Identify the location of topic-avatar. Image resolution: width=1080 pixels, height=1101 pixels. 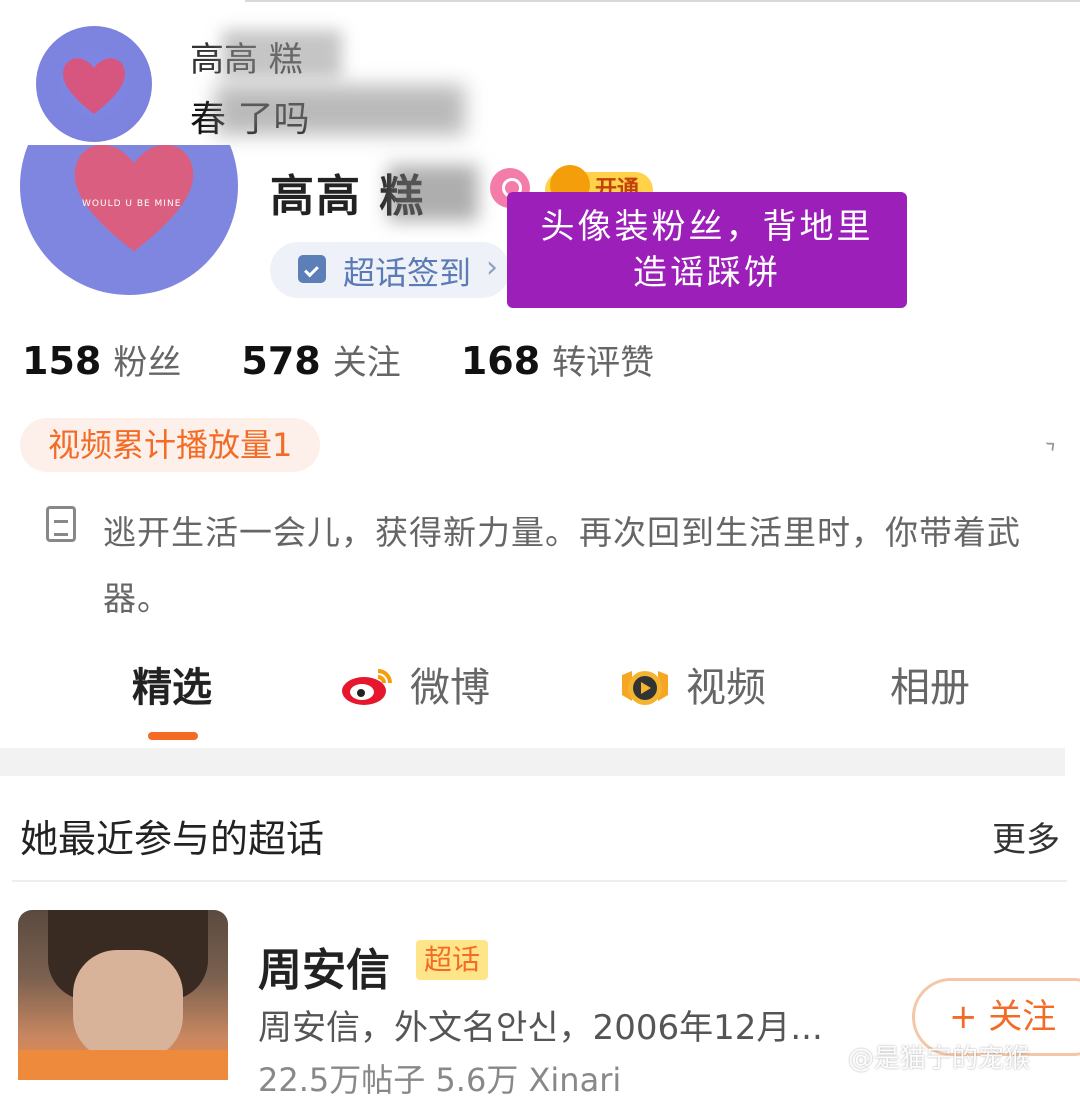
(123, 995).